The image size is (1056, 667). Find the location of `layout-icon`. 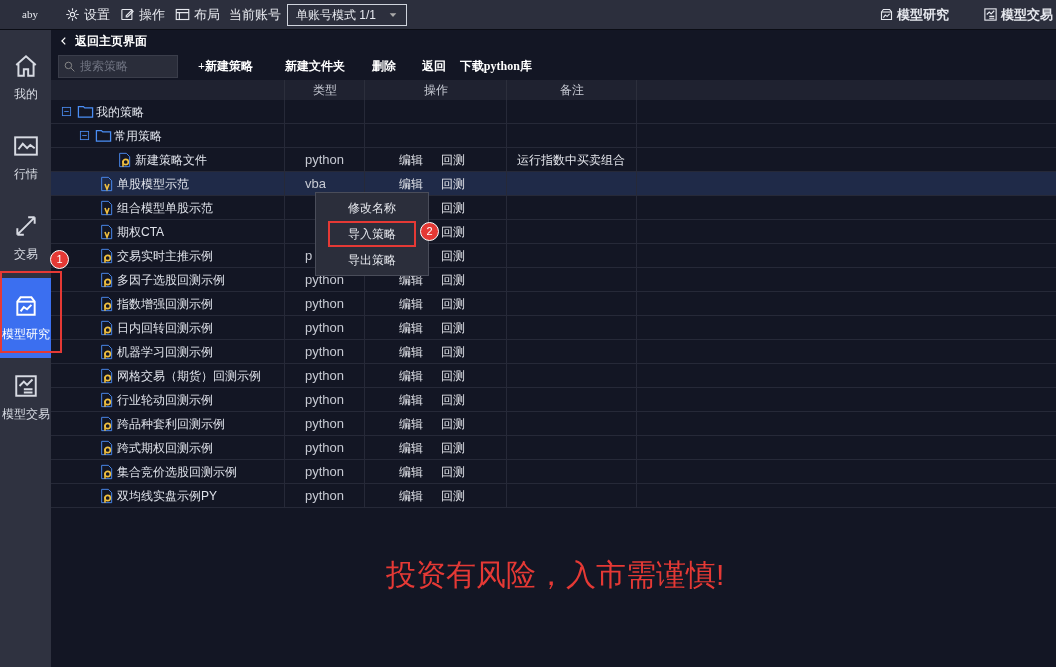

layout-icon is located at coordinates (182, 14).